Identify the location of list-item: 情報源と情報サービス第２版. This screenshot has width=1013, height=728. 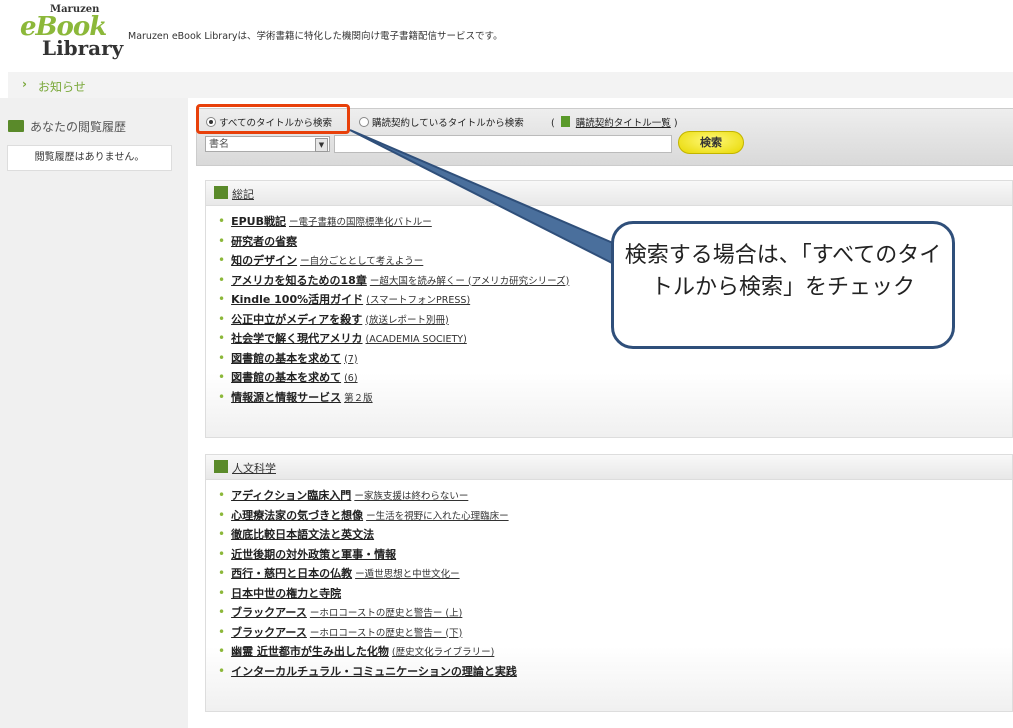
(393, 399).